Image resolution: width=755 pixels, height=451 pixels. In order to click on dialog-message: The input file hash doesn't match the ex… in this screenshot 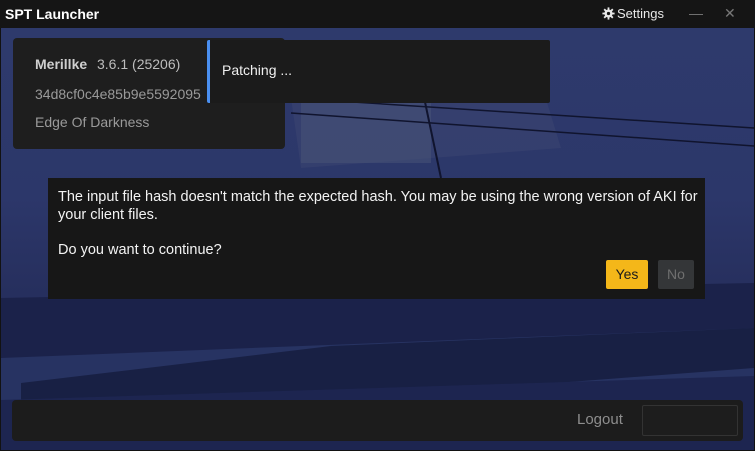, I will do `click(378, 206)`.